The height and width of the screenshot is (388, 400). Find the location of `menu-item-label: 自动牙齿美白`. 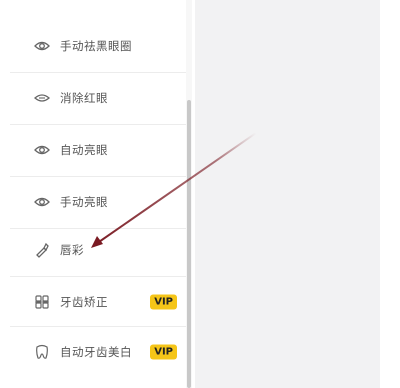

menu-item-label: 自动牙齿美白 is located at coordinates (96, 352).